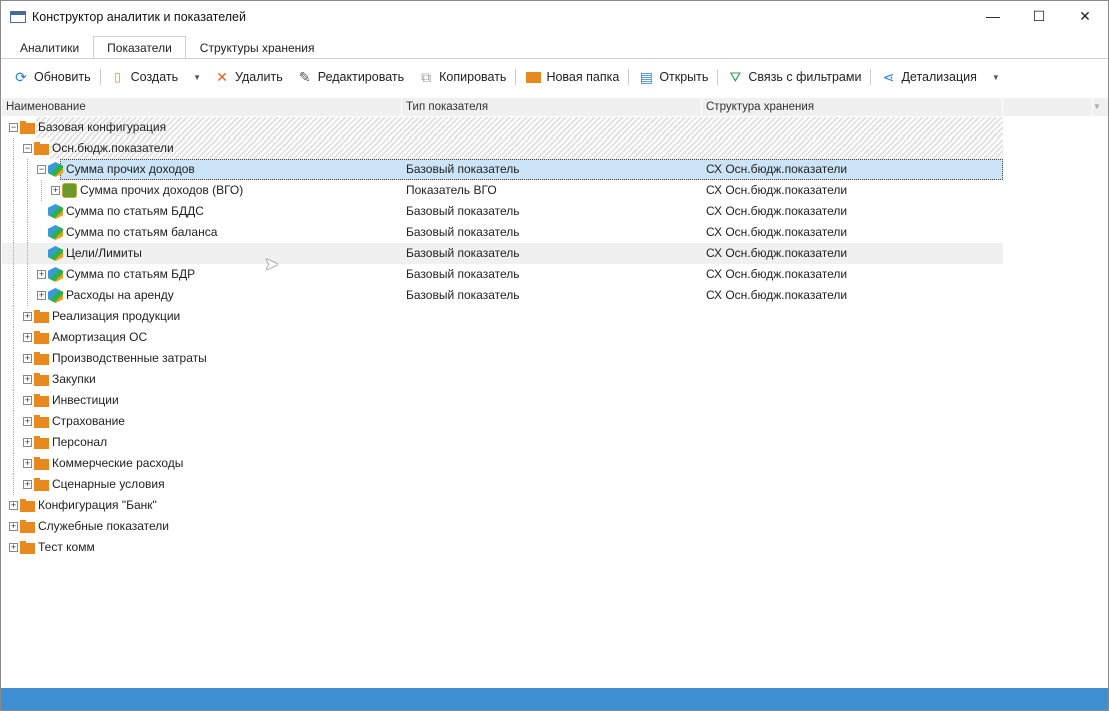 The width and height of the screenshot is (1109, 711). I want to click on tree-row: + Конфигурация "Банк", so click(502, 505).